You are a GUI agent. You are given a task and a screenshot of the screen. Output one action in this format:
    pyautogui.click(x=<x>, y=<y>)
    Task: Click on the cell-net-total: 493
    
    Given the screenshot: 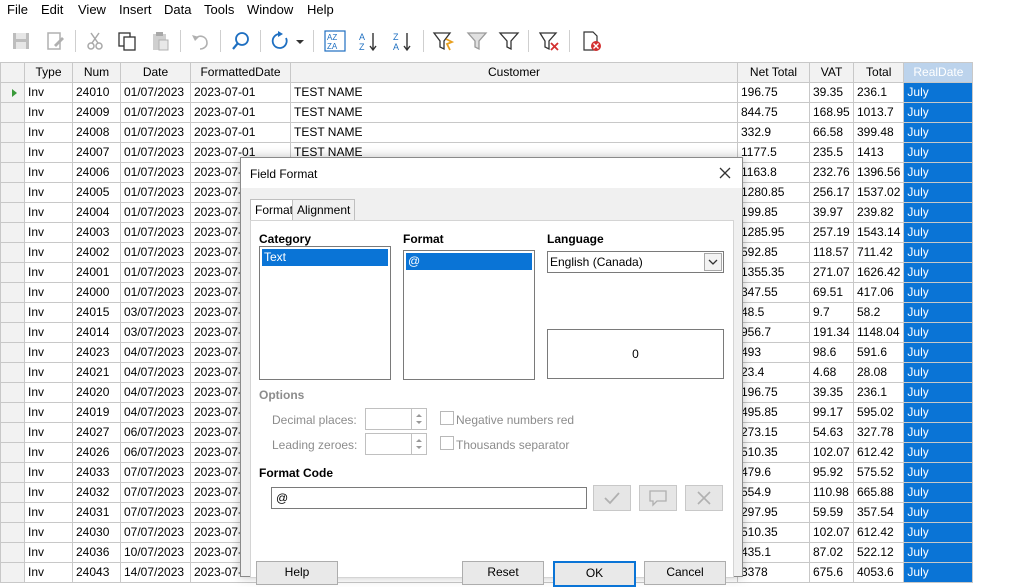 What is the action you would take?
    pyautogui.click(x=773, y=352)
    